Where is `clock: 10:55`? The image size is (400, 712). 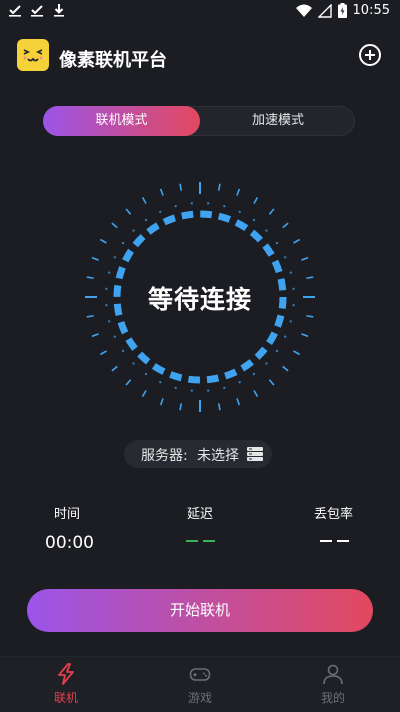
clock: 10:55 is located at coordinates (371, 10).